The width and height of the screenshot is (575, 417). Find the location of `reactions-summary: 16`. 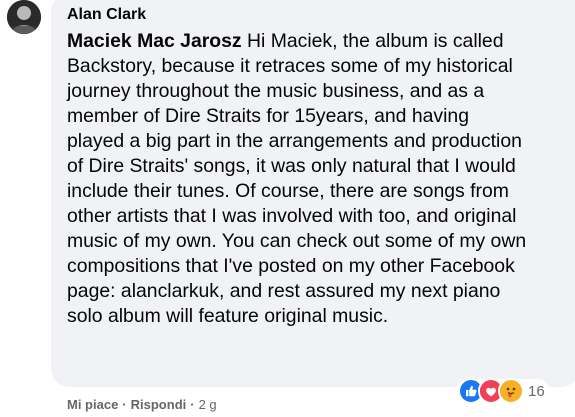

reactions-summary: 16 is located at coordinates (502, 391).